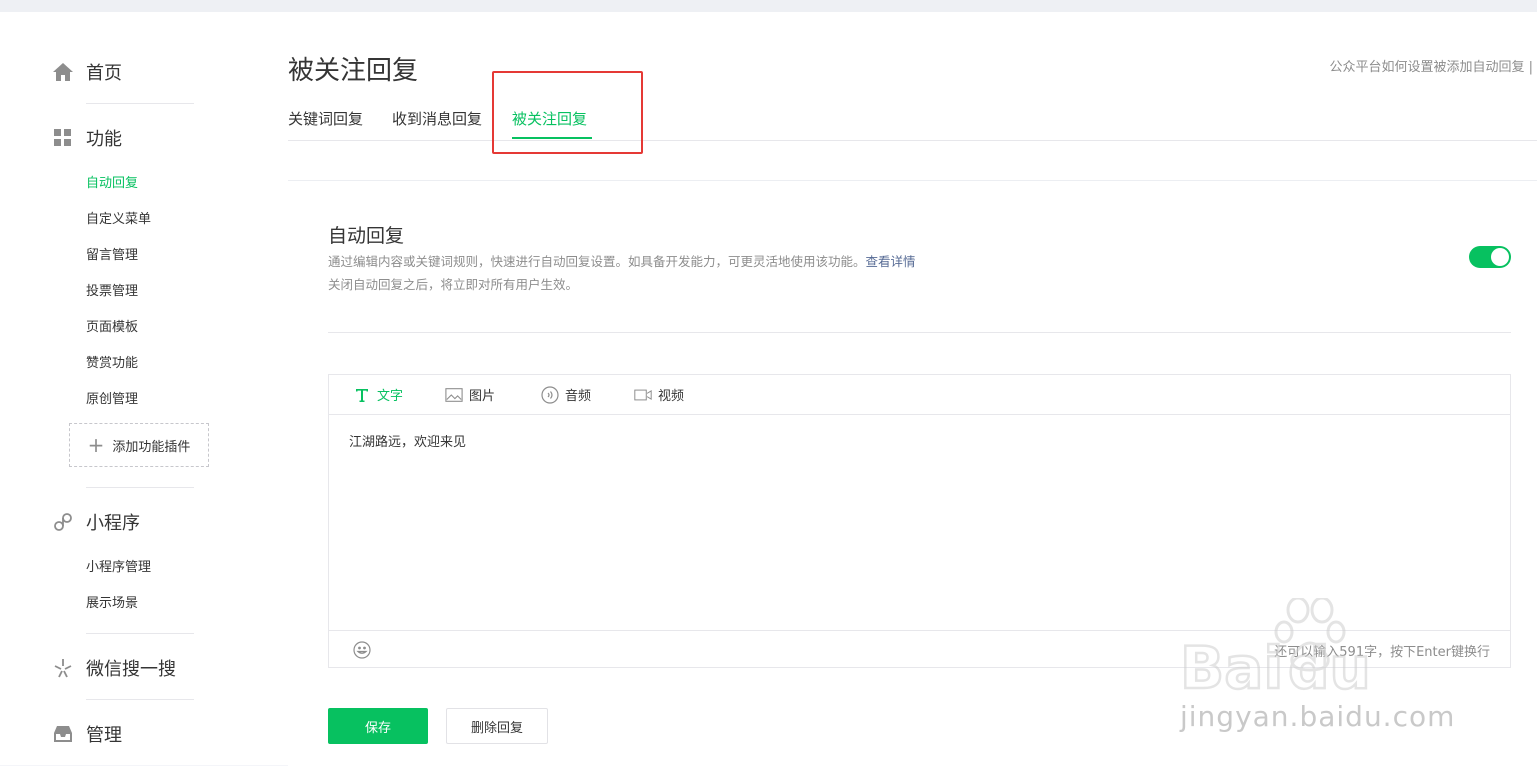 This screenshot has width=1537, height=766. I want to click on view-details-link: 查看详情, so click(891, 261).